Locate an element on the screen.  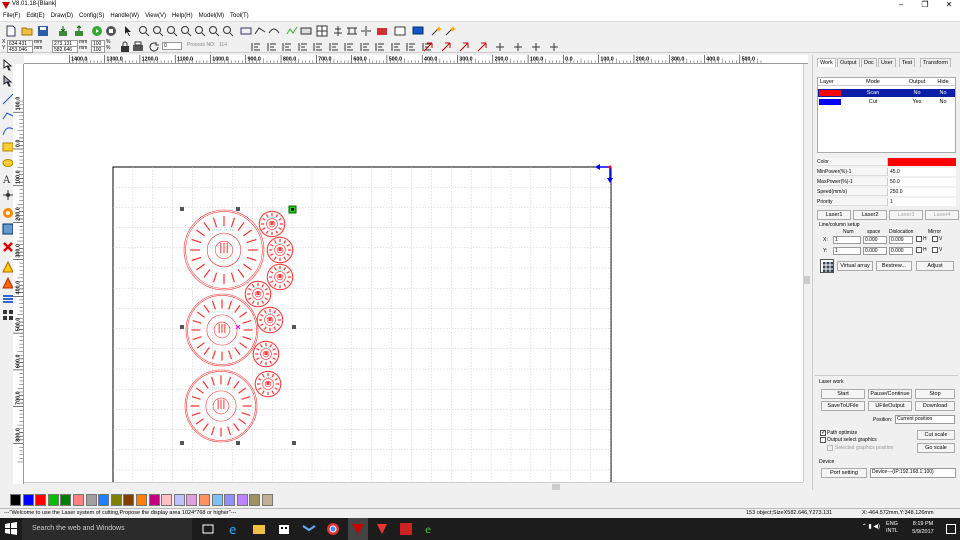
layer-output: Yes is located at coordinates (917, 102).